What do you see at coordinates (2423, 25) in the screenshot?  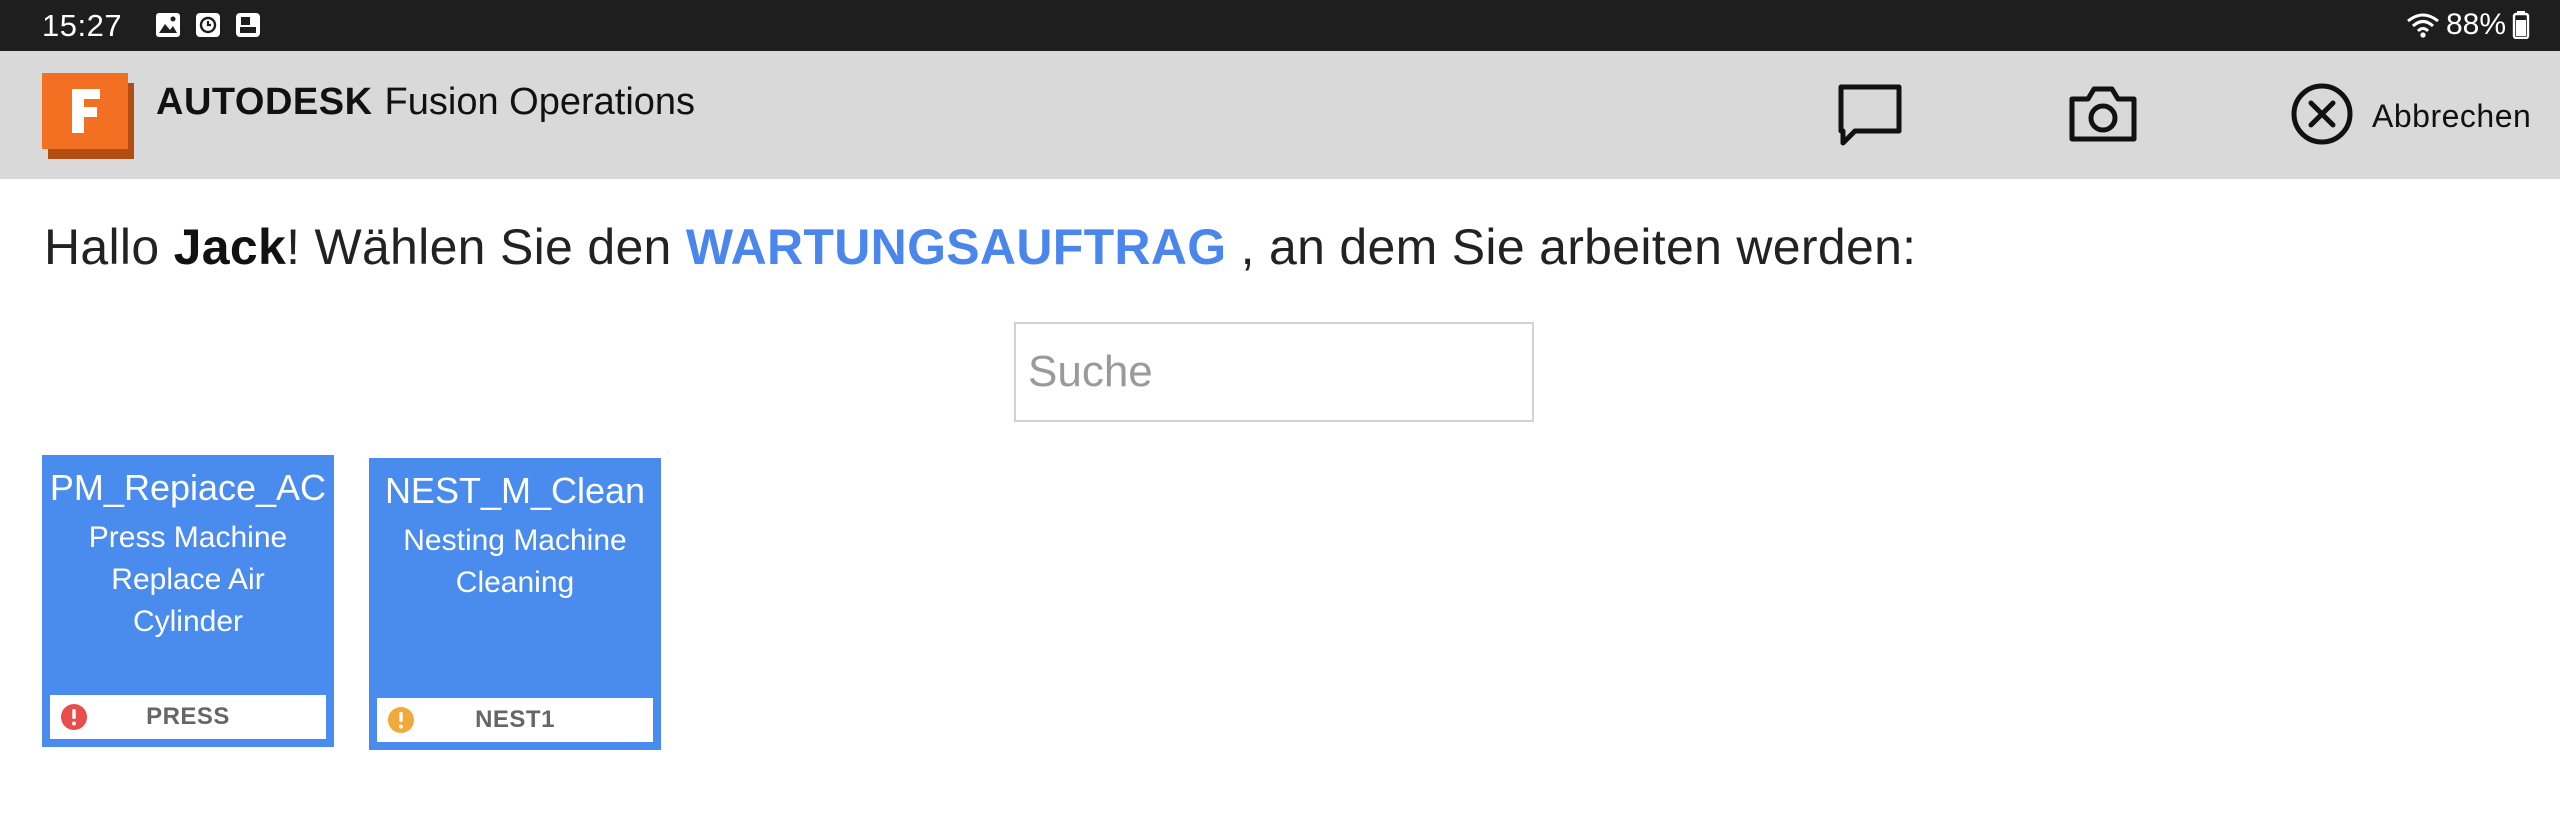 I see `wifi-icon` at bounding box center [2423, 25].